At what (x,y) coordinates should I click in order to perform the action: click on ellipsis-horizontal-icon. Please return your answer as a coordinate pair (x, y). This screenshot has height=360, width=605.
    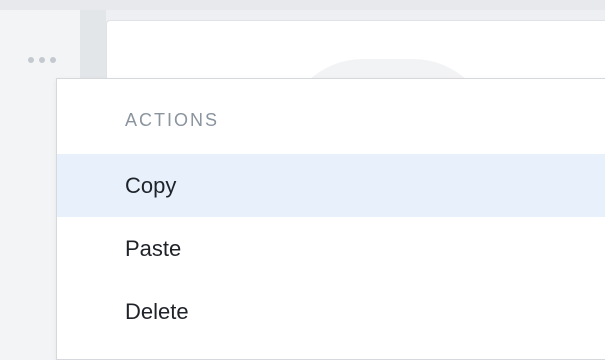
    Looking at the image, I should click on (42, 60).